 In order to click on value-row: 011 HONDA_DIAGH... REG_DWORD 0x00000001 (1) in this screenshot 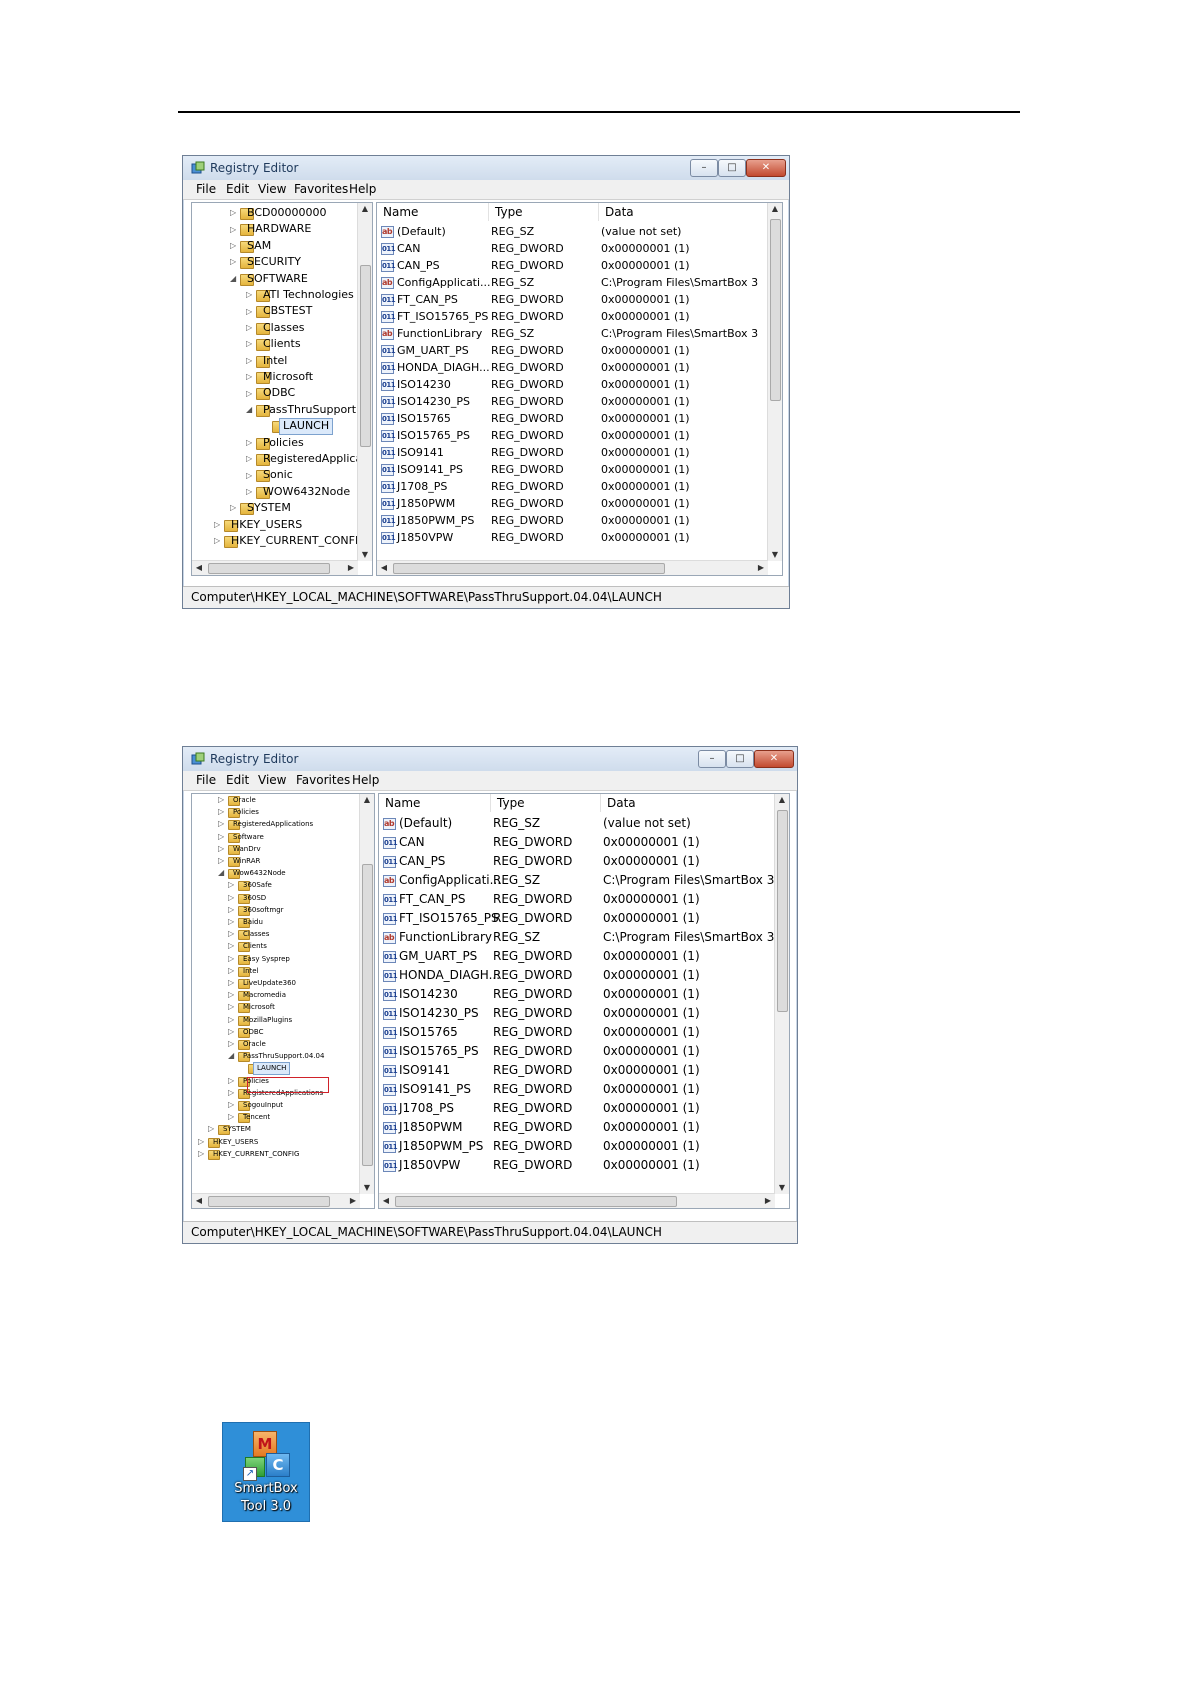, I will do `click(577, 975)`.